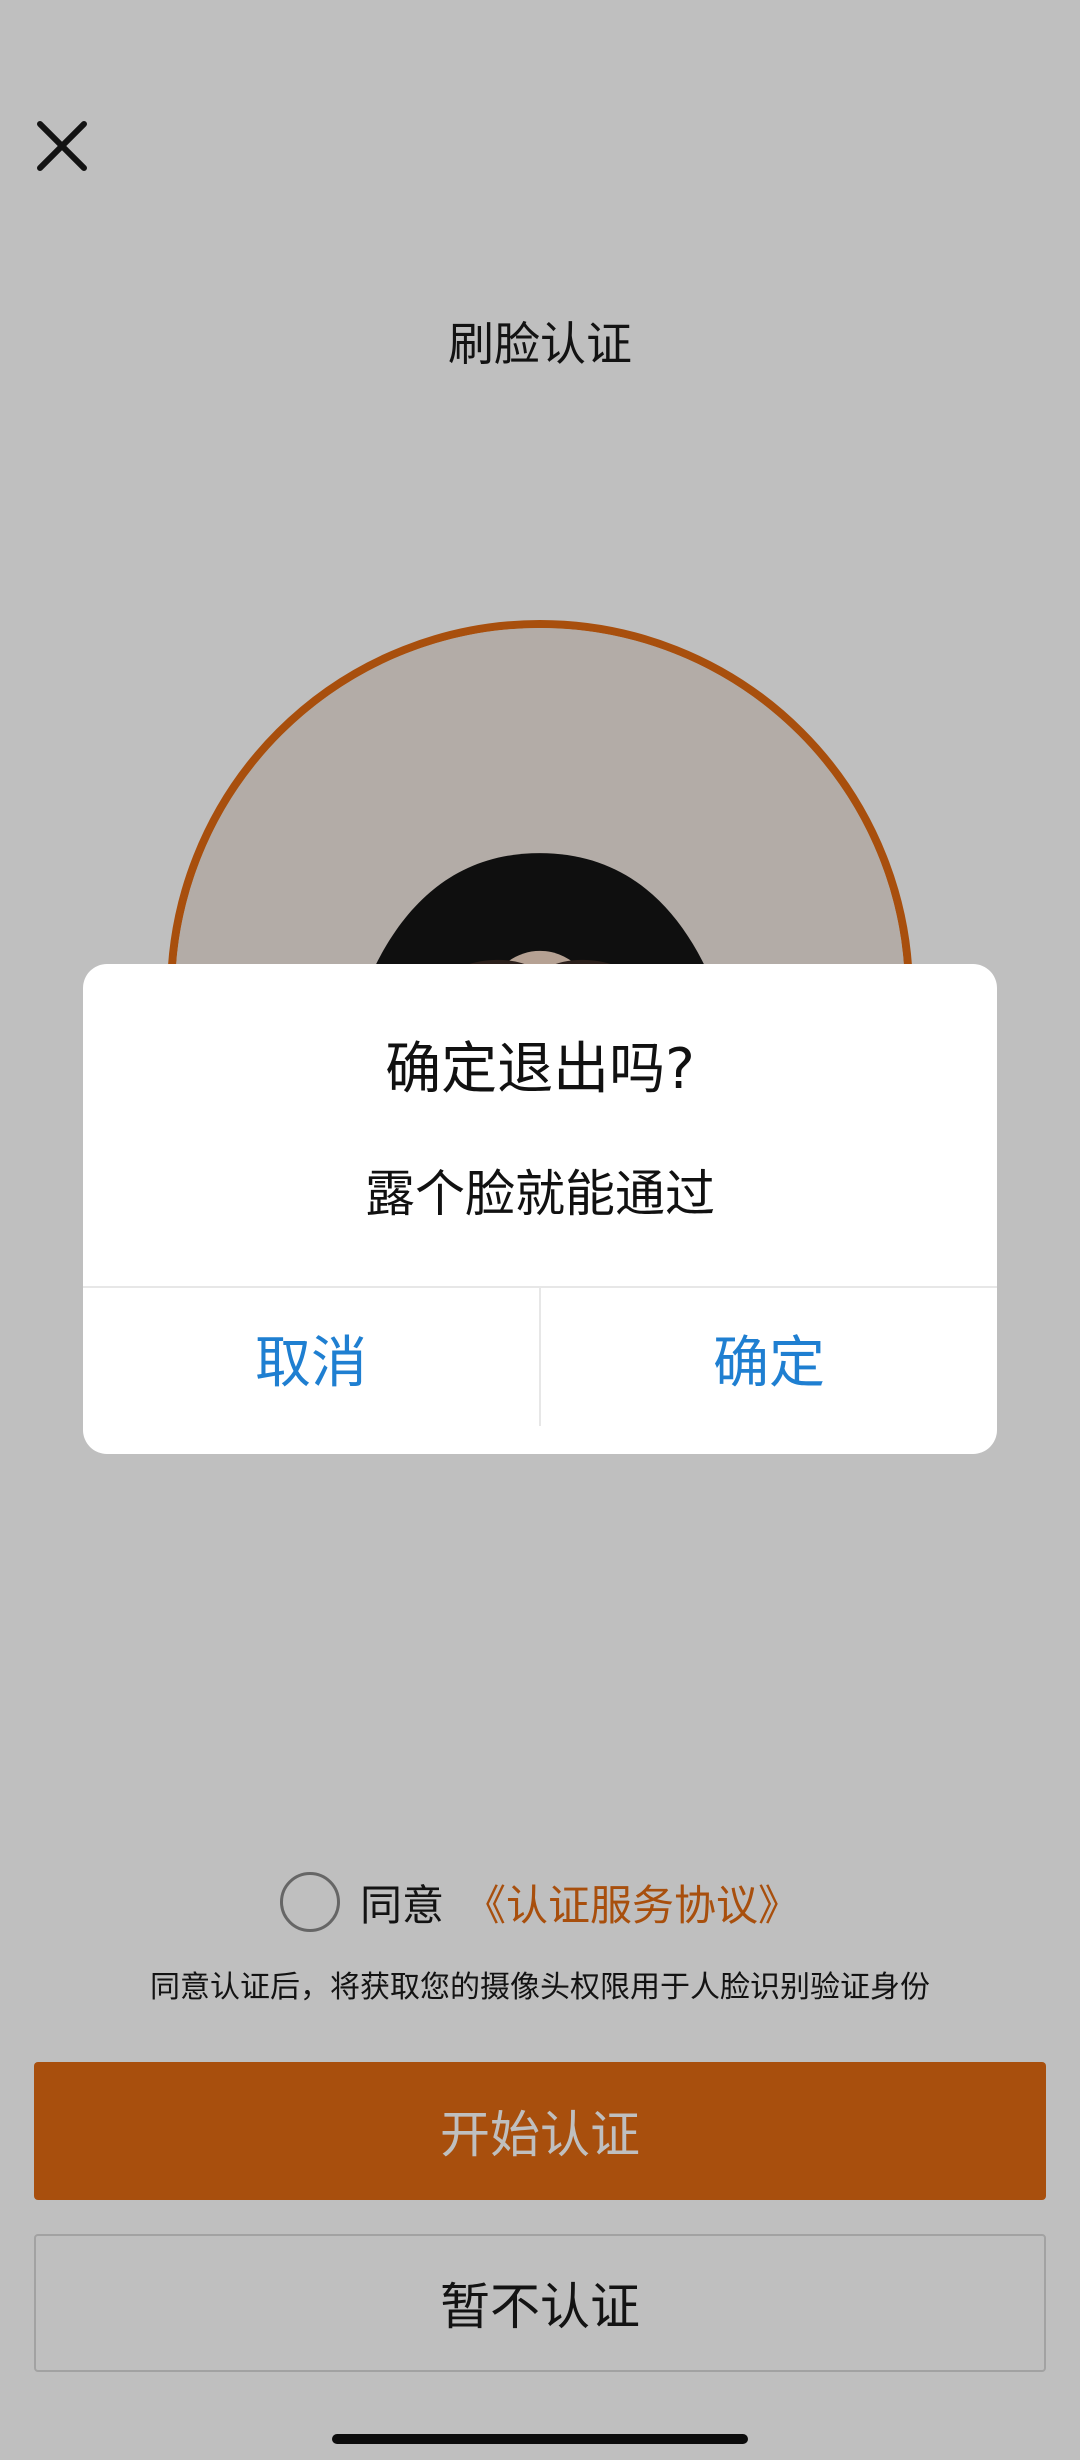 This screenshot has height=2460, width=1080. What do you see at coordinates (540, 1194) in the screenshot?
I see `dialog-message: 露个脸就能通过` at bounding box center [540, 1194].